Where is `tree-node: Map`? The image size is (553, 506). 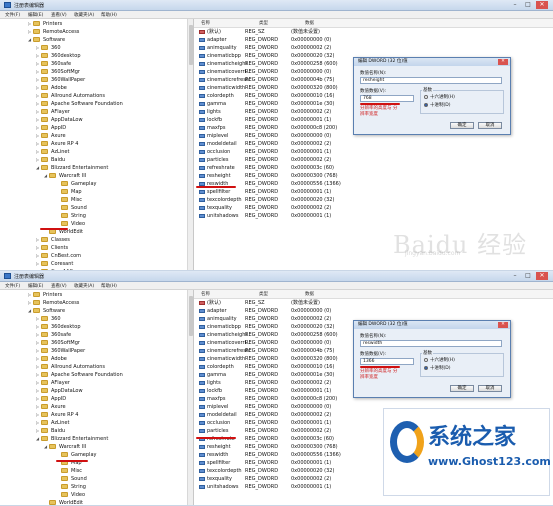 tree-node: Map is located at coordinates (69, 192).